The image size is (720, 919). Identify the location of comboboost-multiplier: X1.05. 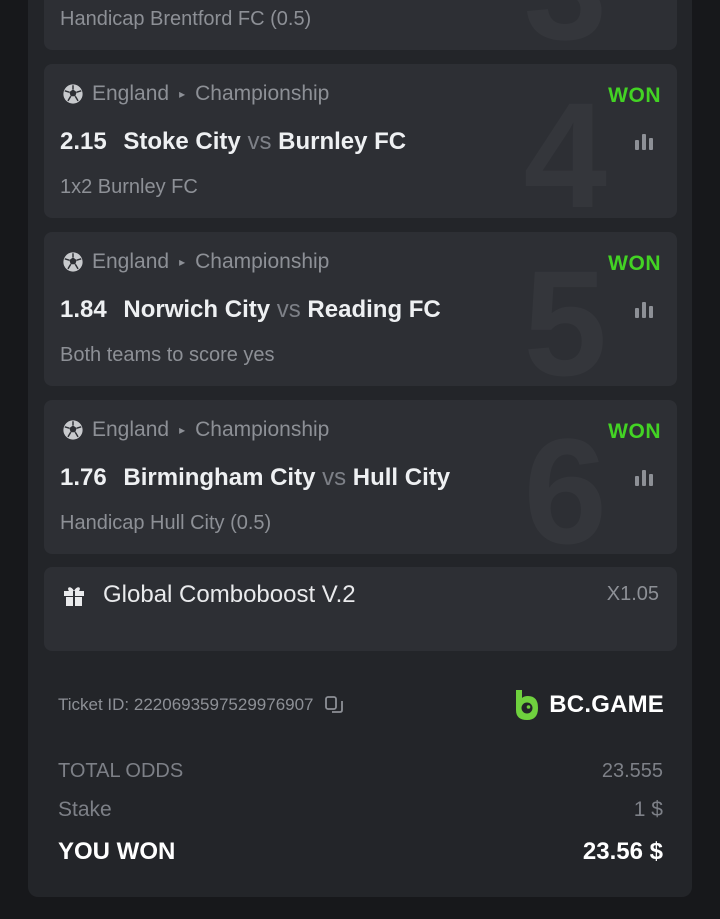
(632, 594).